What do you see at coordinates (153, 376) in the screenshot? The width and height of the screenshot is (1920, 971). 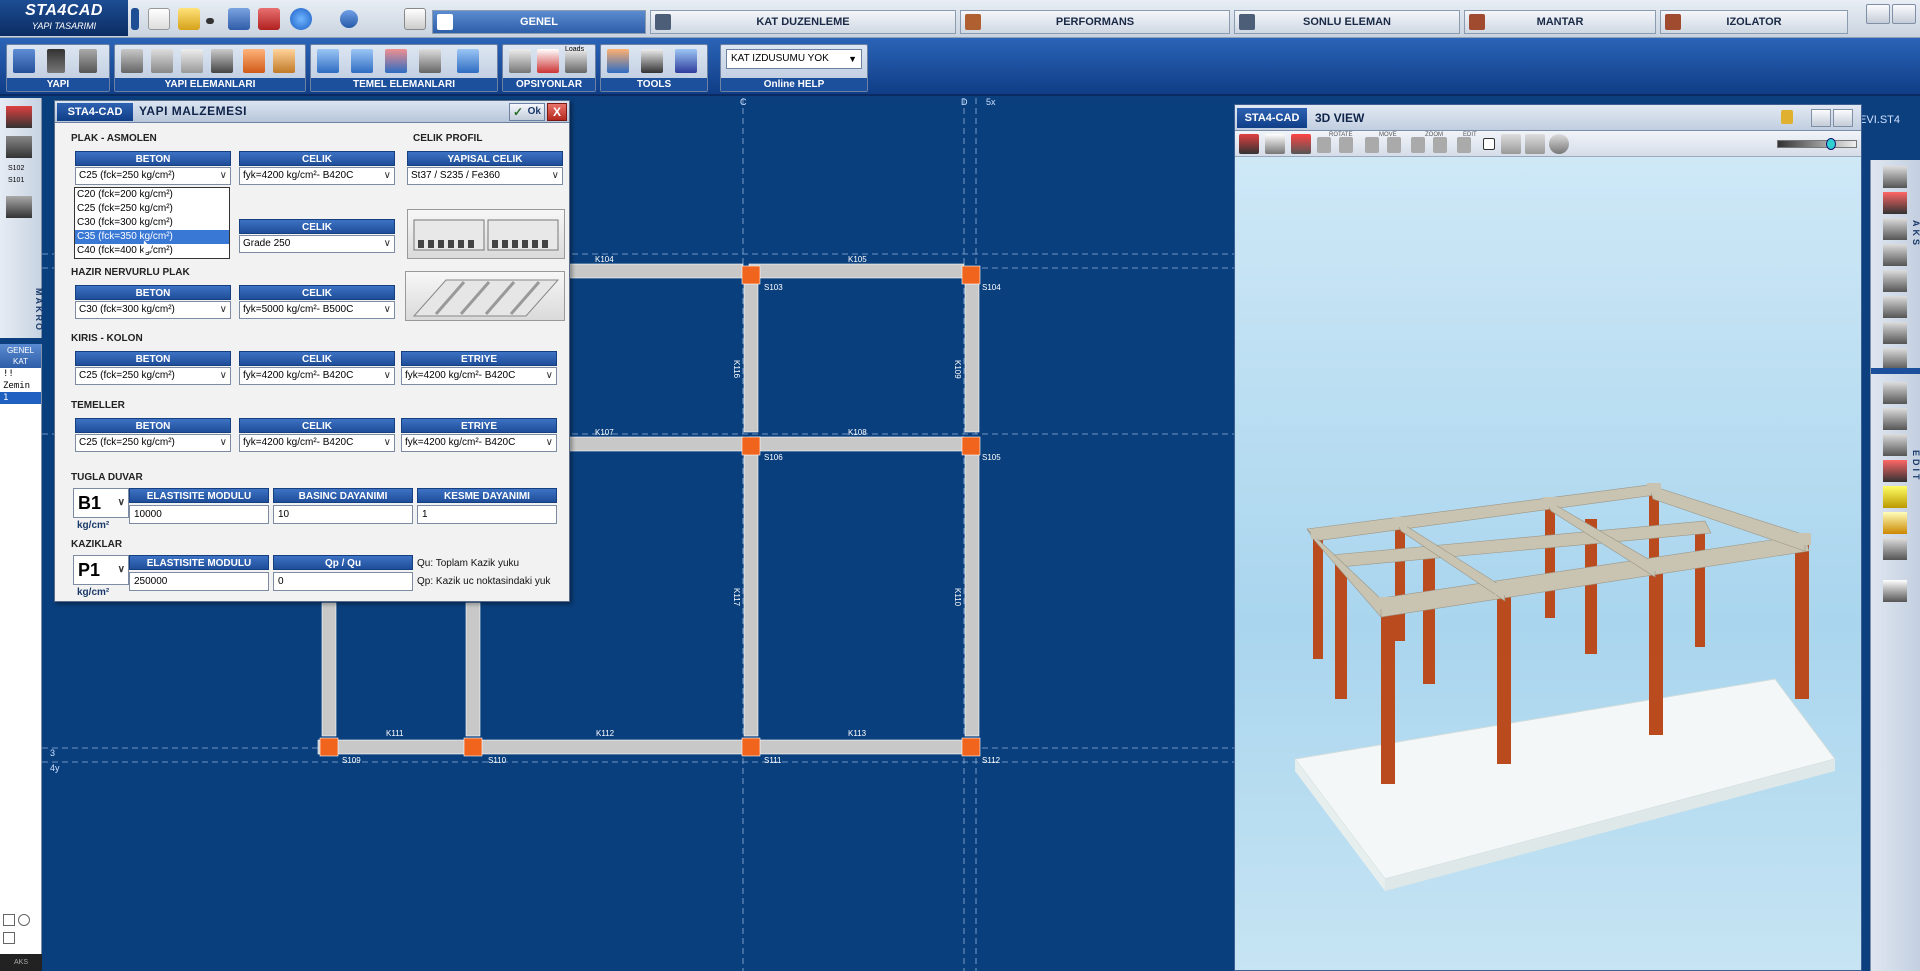 I see `kiris-beton-select: C25 (fck=250 kg/cm²) ∨` at bounding box center [153, 376].